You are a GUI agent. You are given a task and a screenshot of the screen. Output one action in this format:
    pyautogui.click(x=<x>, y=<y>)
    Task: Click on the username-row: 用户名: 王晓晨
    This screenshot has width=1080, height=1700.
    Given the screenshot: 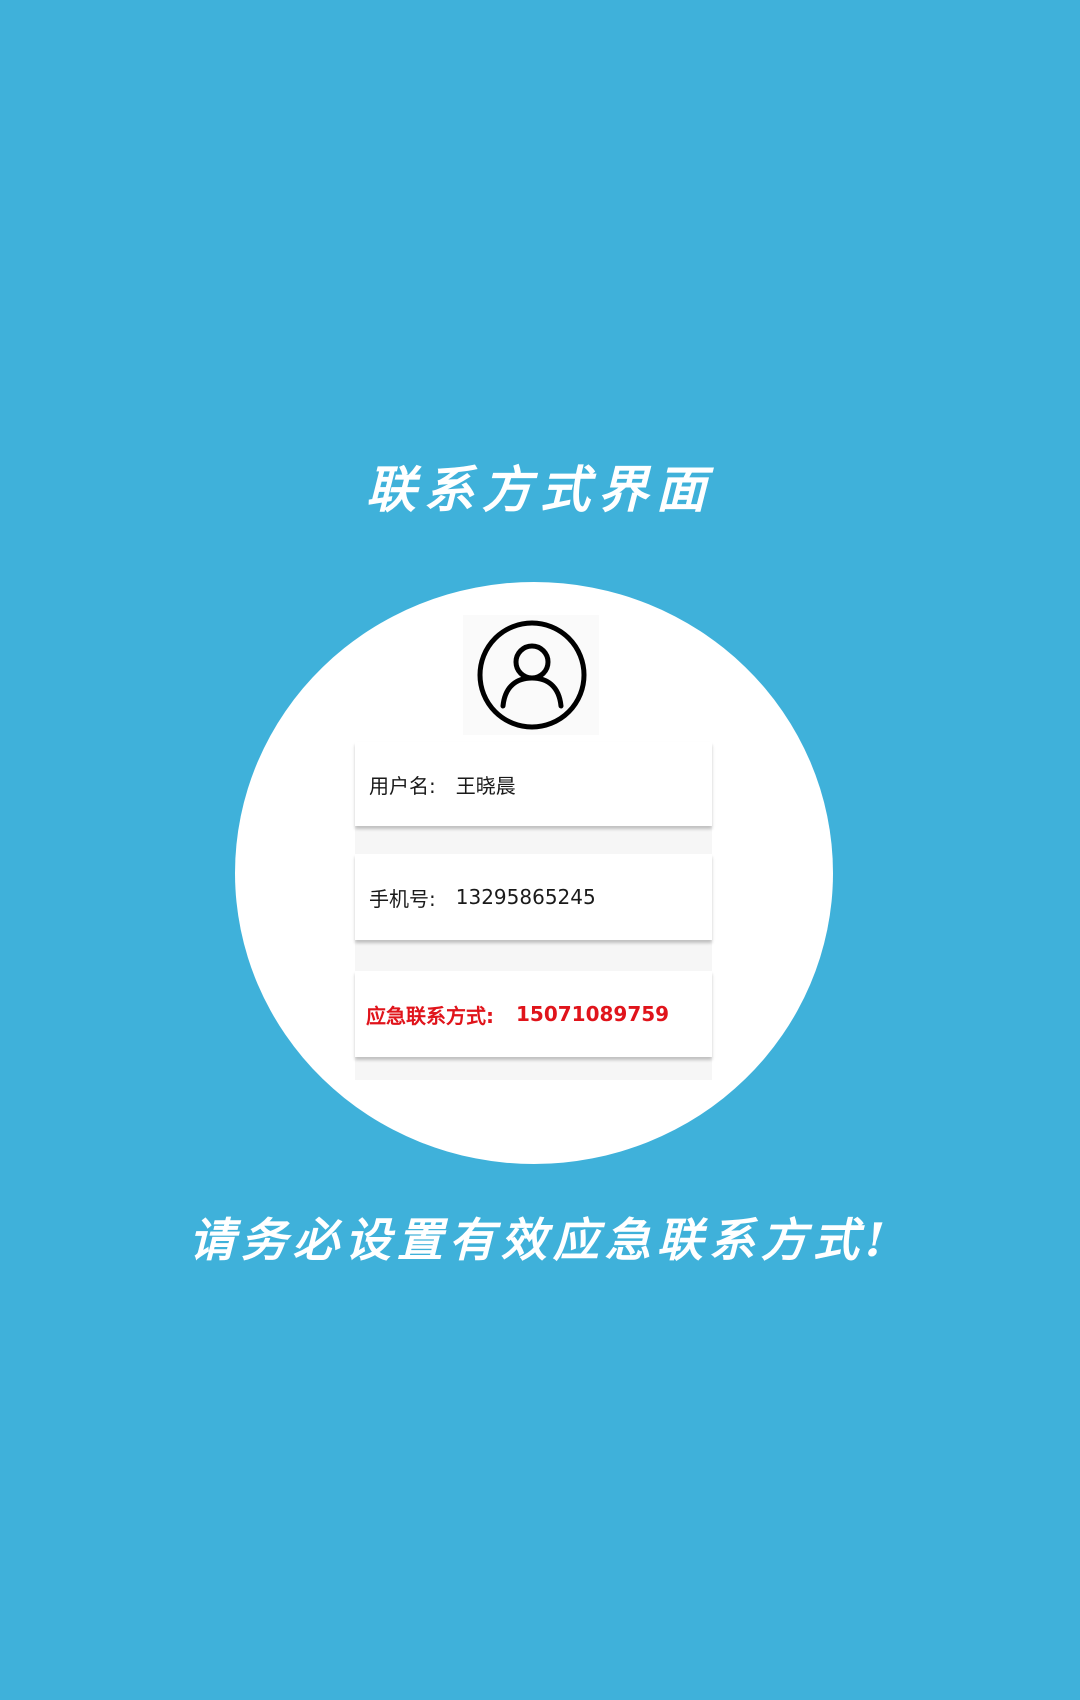 What is the action you would take?
    pyautogui.click(x=533, y=784)
    